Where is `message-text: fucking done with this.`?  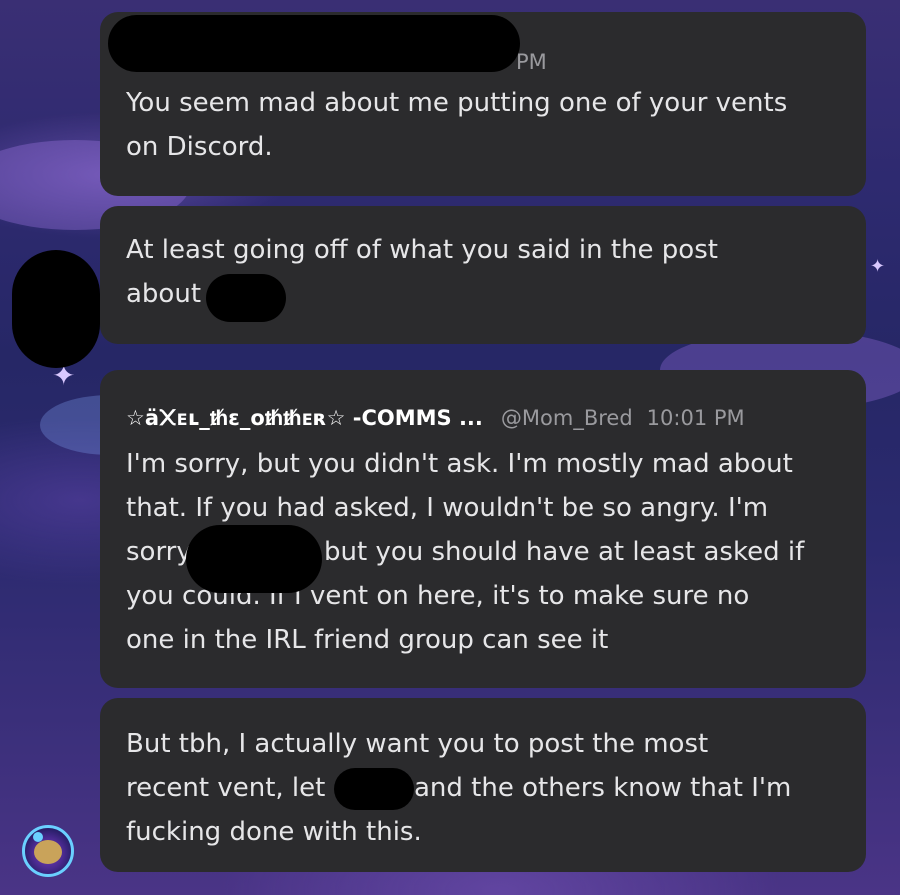
message-text: fucking done with this. is located at coordinates (274, 832).